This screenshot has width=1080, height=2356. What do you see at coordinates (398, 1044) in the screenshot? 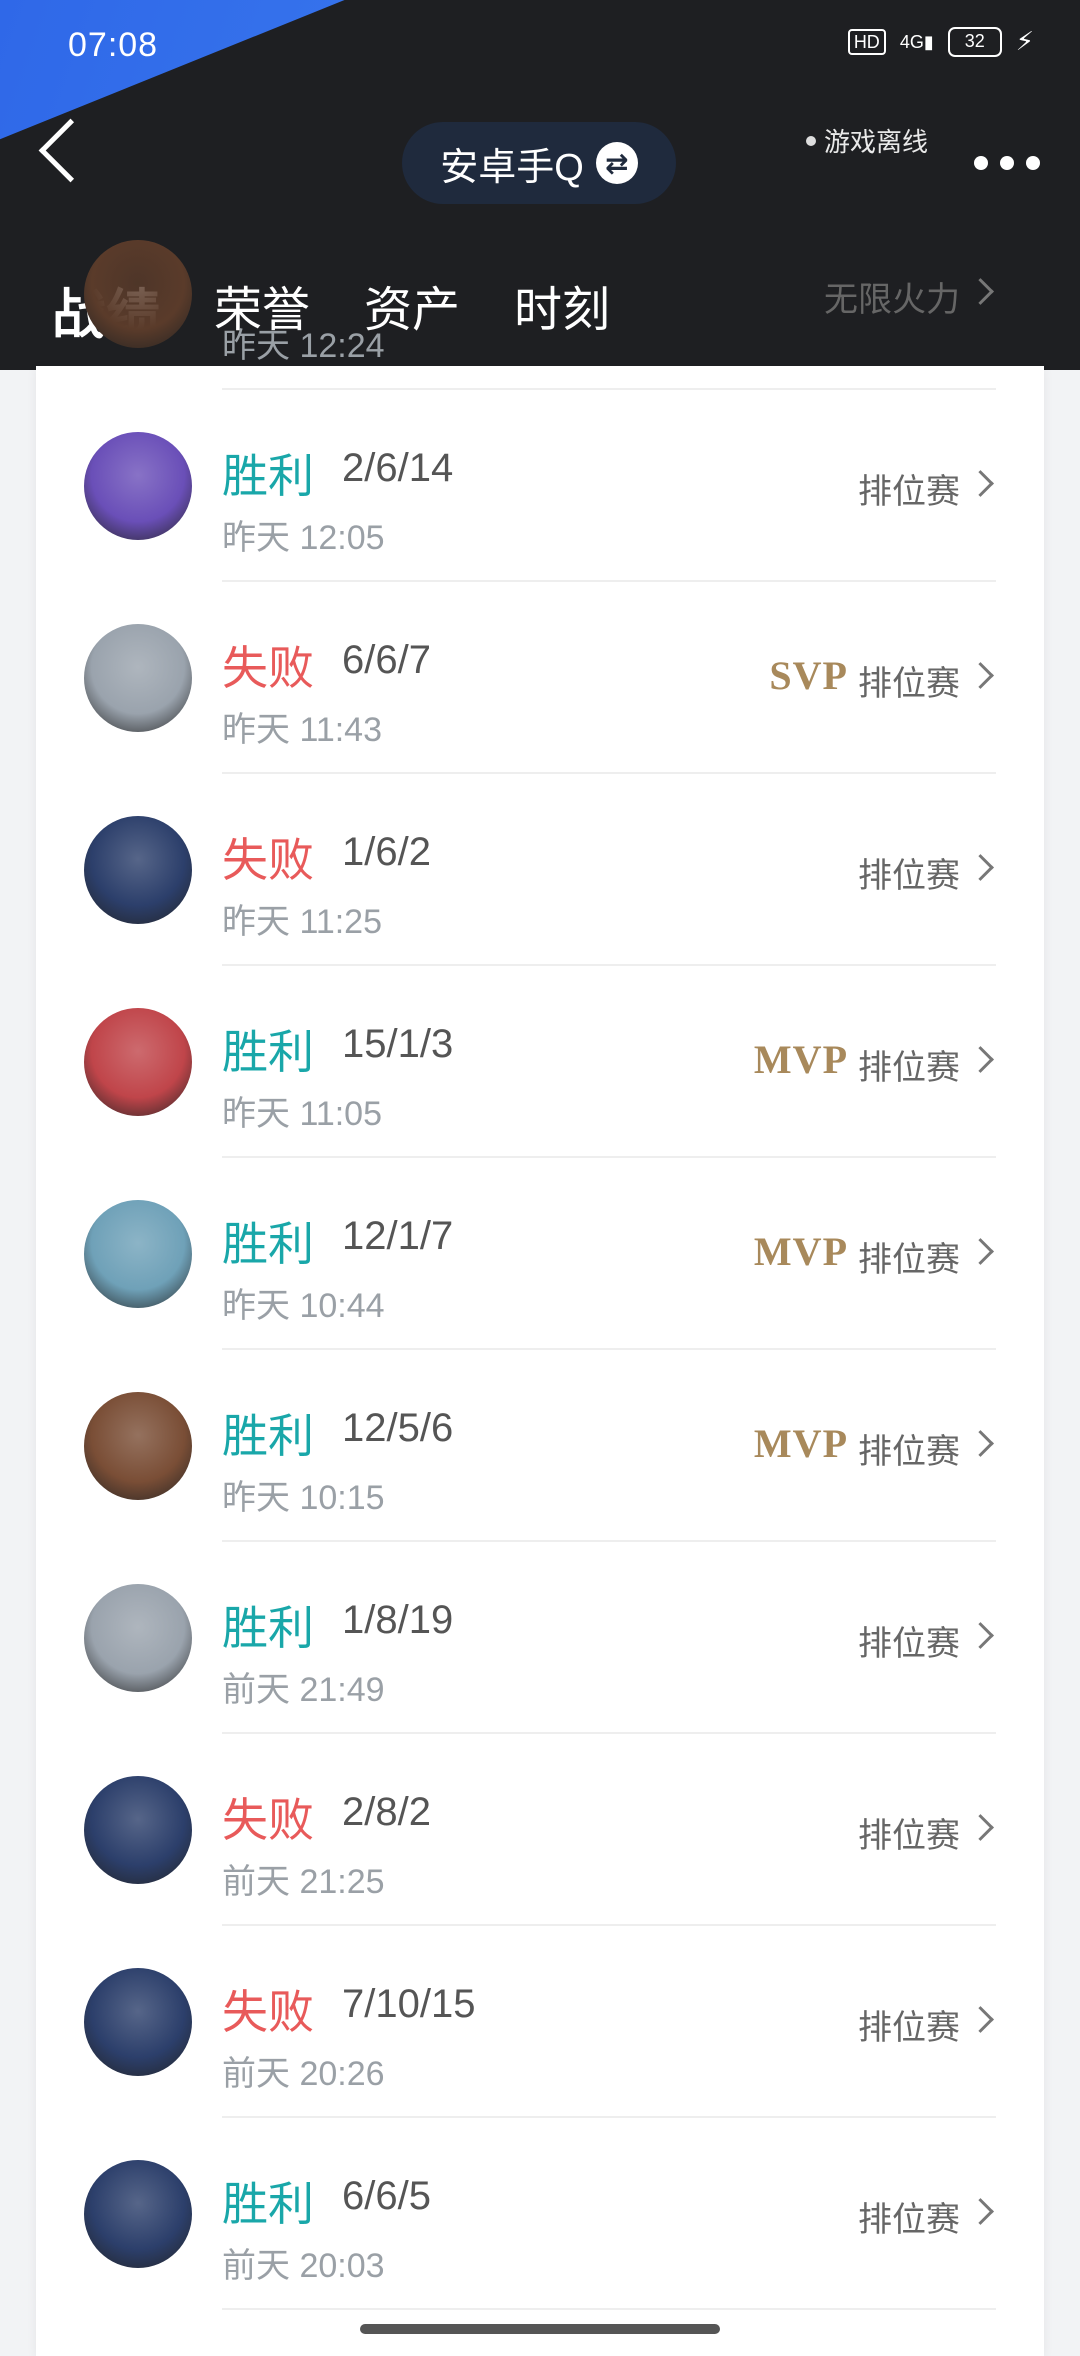
I see `match-kda: 15/1/3` at bounding box center [398, 1044].